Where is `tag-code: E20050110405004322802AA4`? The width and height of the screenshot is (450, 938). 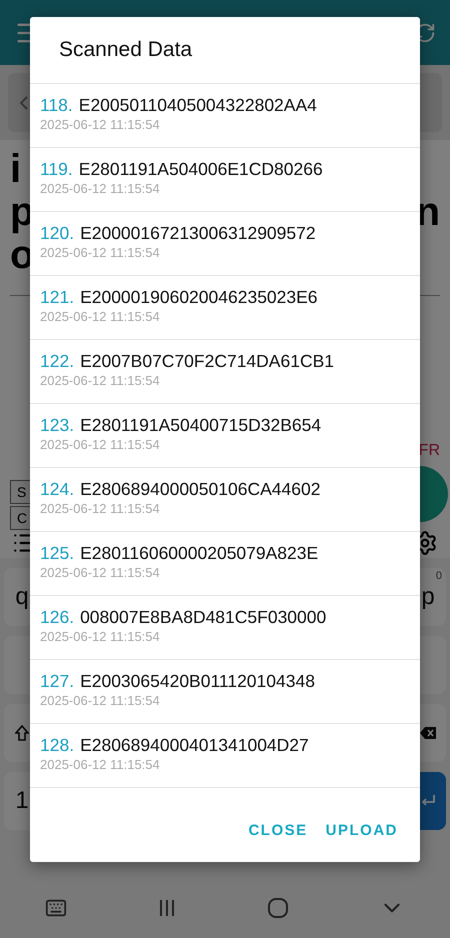
tag-code: E20050110405004322802AA4 is located at coordinates (197, 105).